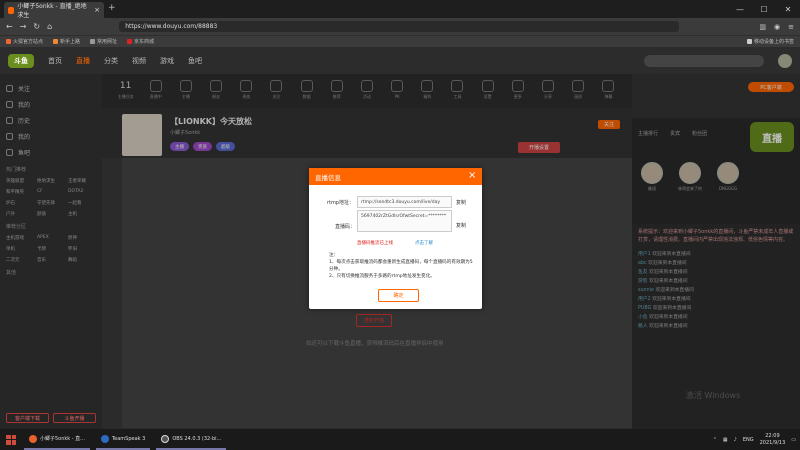 This screenshot has width=800, height=450. Describe the element at coordinates (82, 181) in the screenshot. I see `sidebar-grid-item: 王者荣耀` at that location.